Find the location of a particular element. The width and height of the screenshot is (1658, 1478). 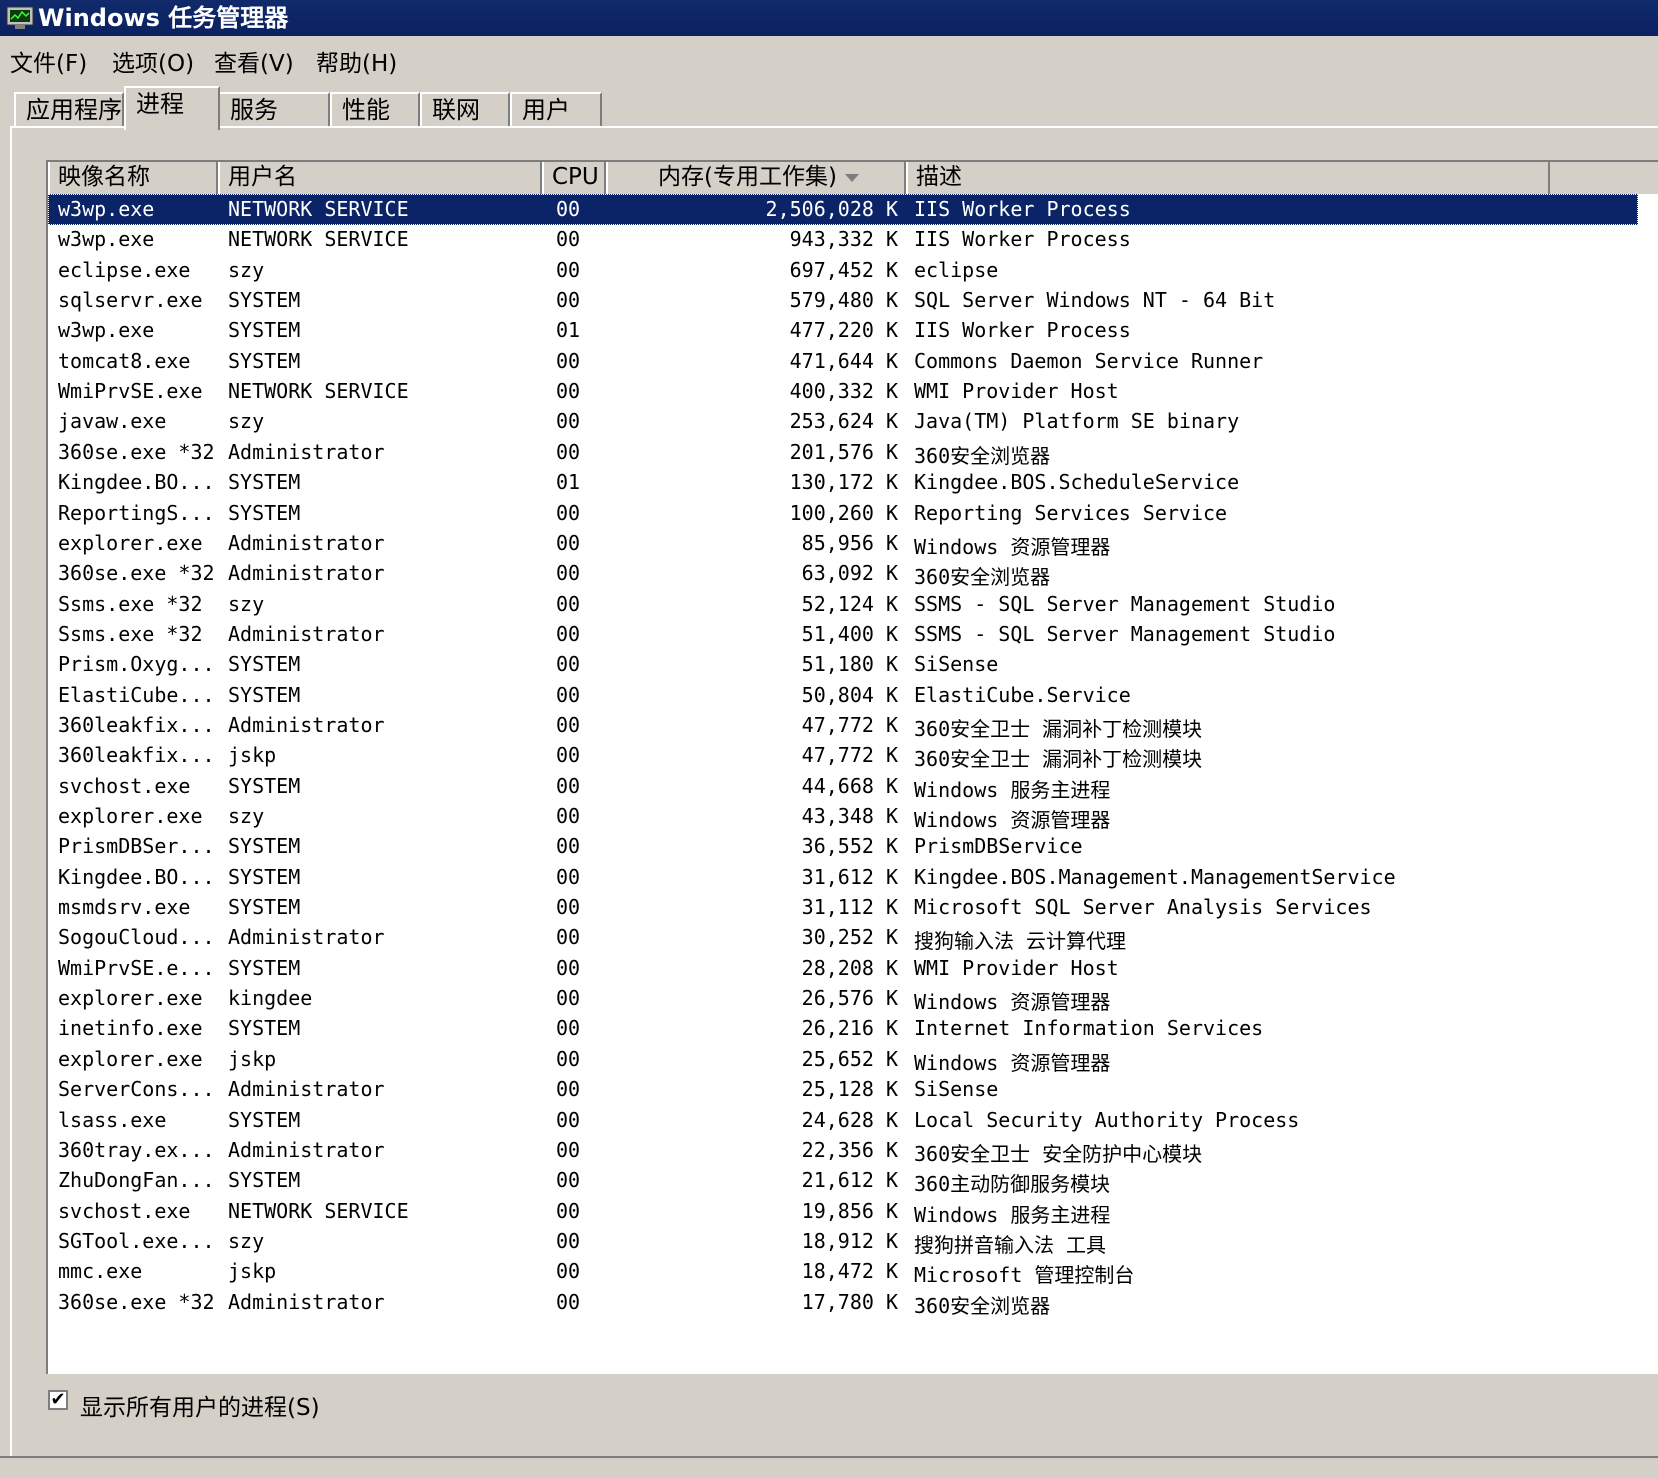

process-user-name: SYSTEM is located at coordinates (264, 876).